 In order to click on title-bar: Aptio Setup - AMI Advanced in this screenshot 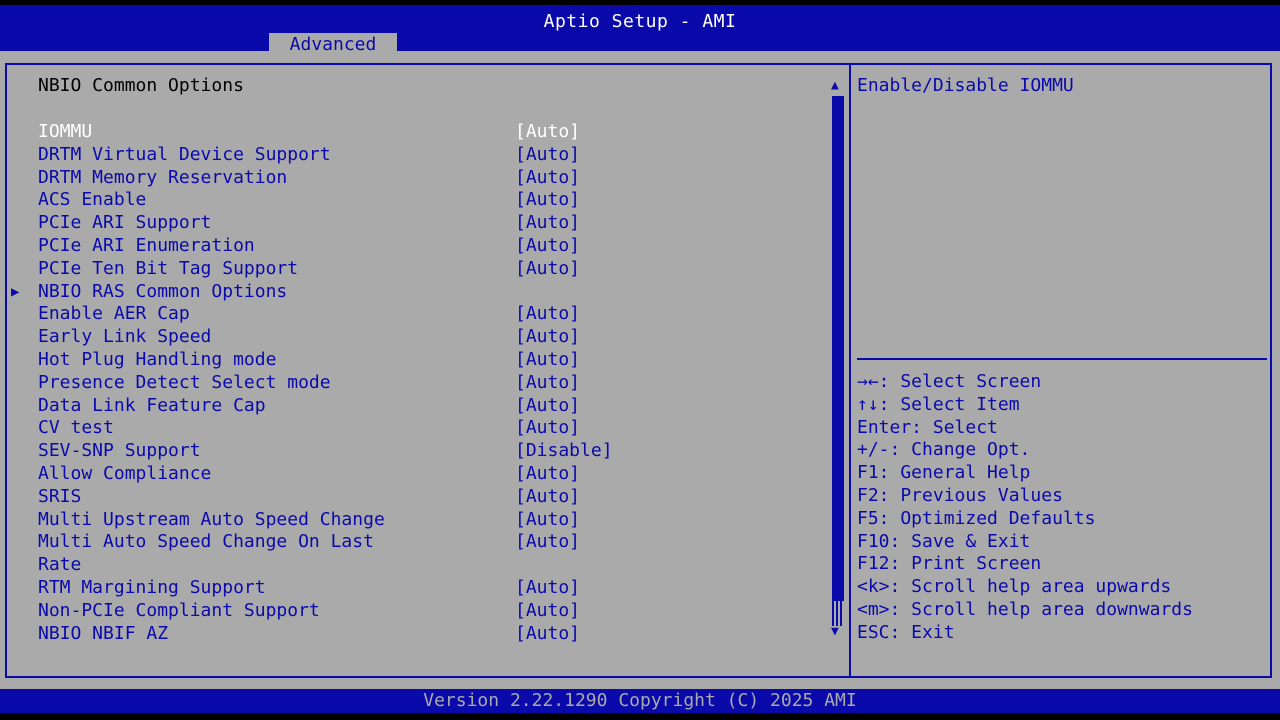, I will do `click(640, 30)`.